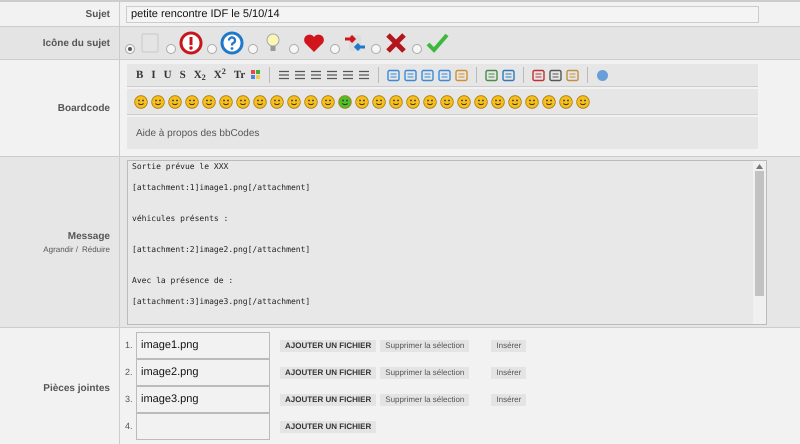  Describe the element at coordinates (168, 75) in the screenshot. I see `format-button: U` at that location.